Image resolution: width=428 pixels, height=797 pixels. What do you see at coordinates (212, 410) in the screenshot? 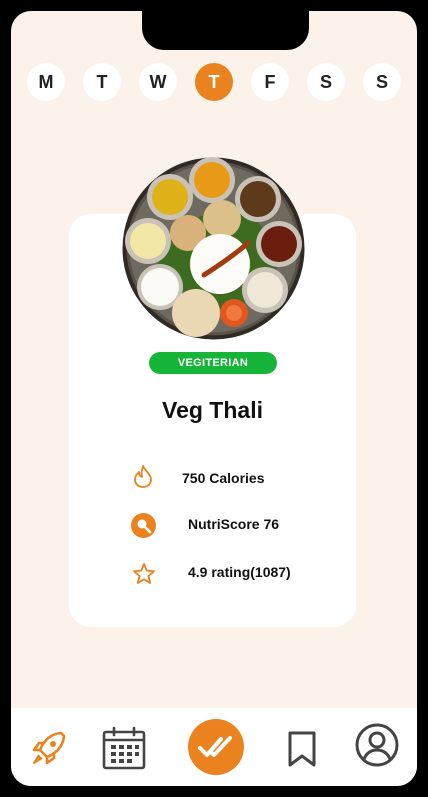
I see `meal-title: Veg Thali` at bounding box center [212, 410].